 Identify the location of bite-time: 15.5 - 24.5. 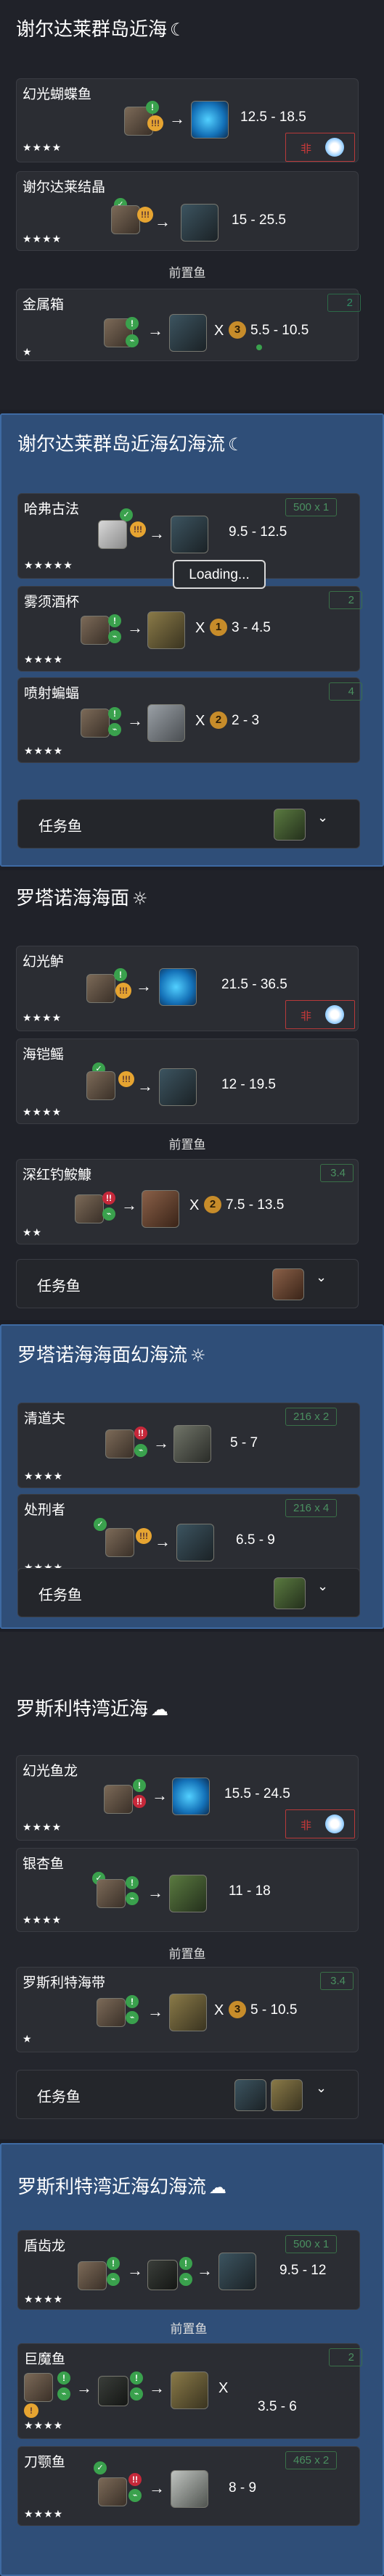
(257, 1793).